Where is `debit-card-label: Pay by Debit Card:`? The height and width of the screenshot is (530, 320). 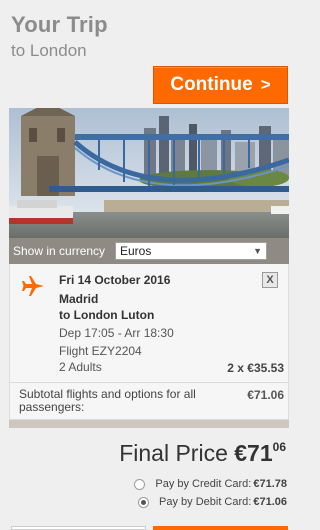
debit-card-label: Pay by Debit Card: is located at coordinates (205, 502).